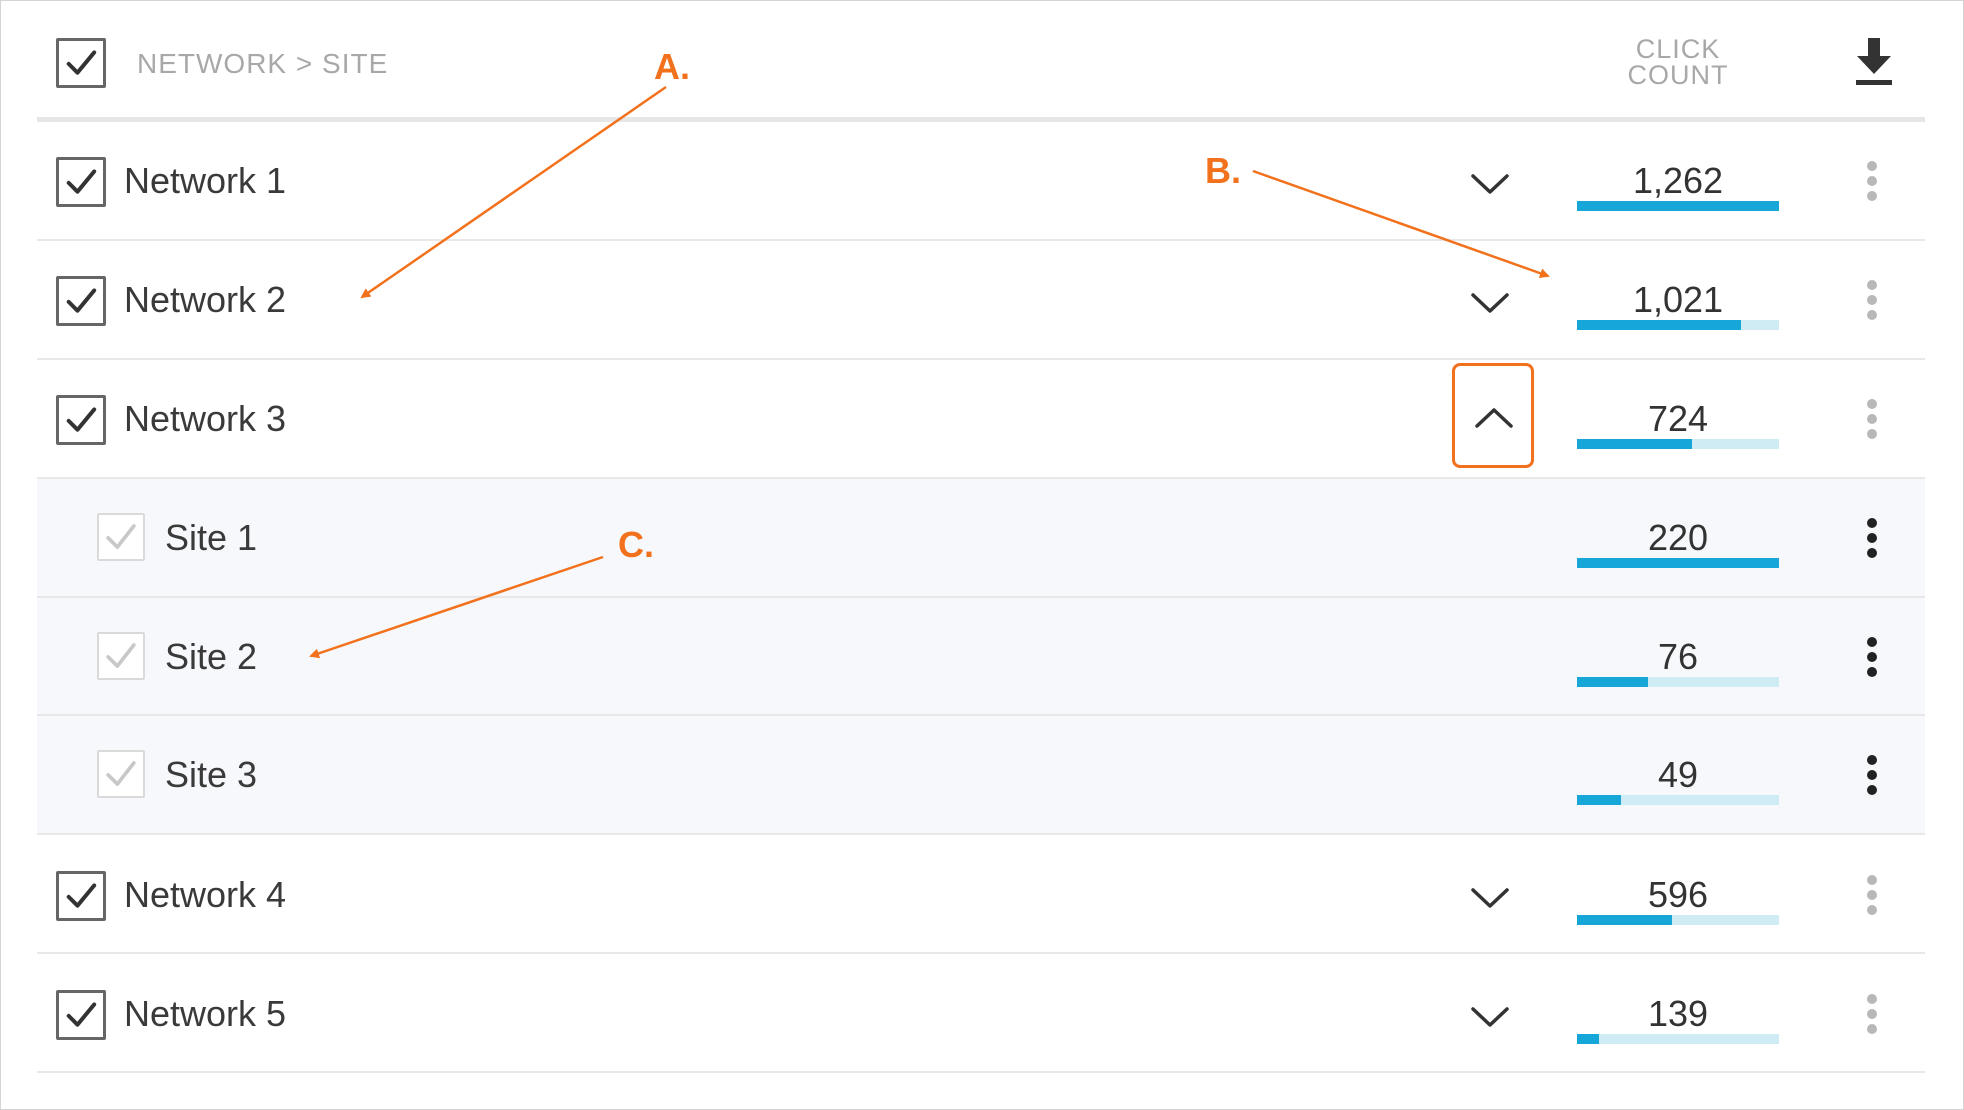  What do you see at coordinates (1223, 170) in the screenshot?
I see `annotation-label-b: B.` at bounding box center [1223, 170].